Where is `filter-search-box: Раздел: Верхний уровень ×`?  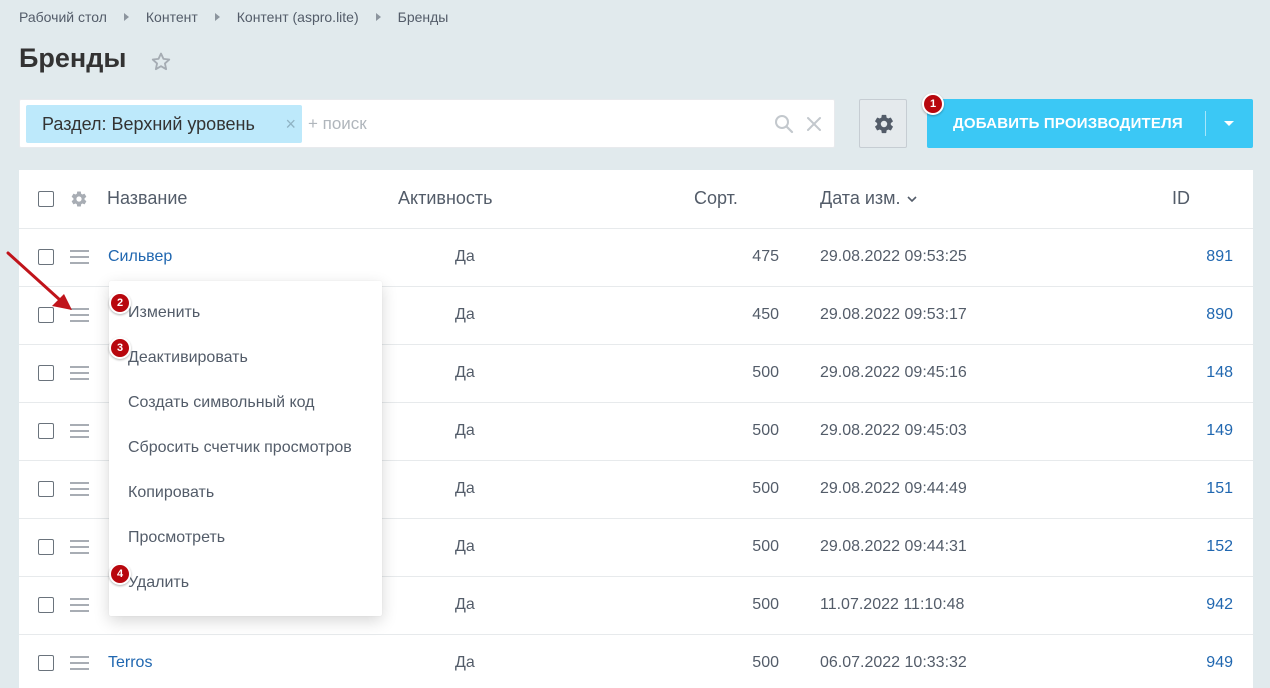
filter-search-box: Раздел: Верхний уровень × is located at coordinates (427, 123).